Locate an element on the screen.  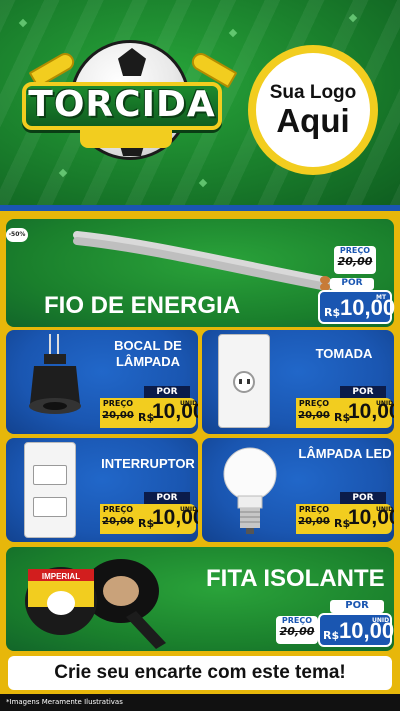
product-card-tomada: TOMADA PREÇO 20,00 POR R$ 10,00 UNID is located at coordinates (298, 382).